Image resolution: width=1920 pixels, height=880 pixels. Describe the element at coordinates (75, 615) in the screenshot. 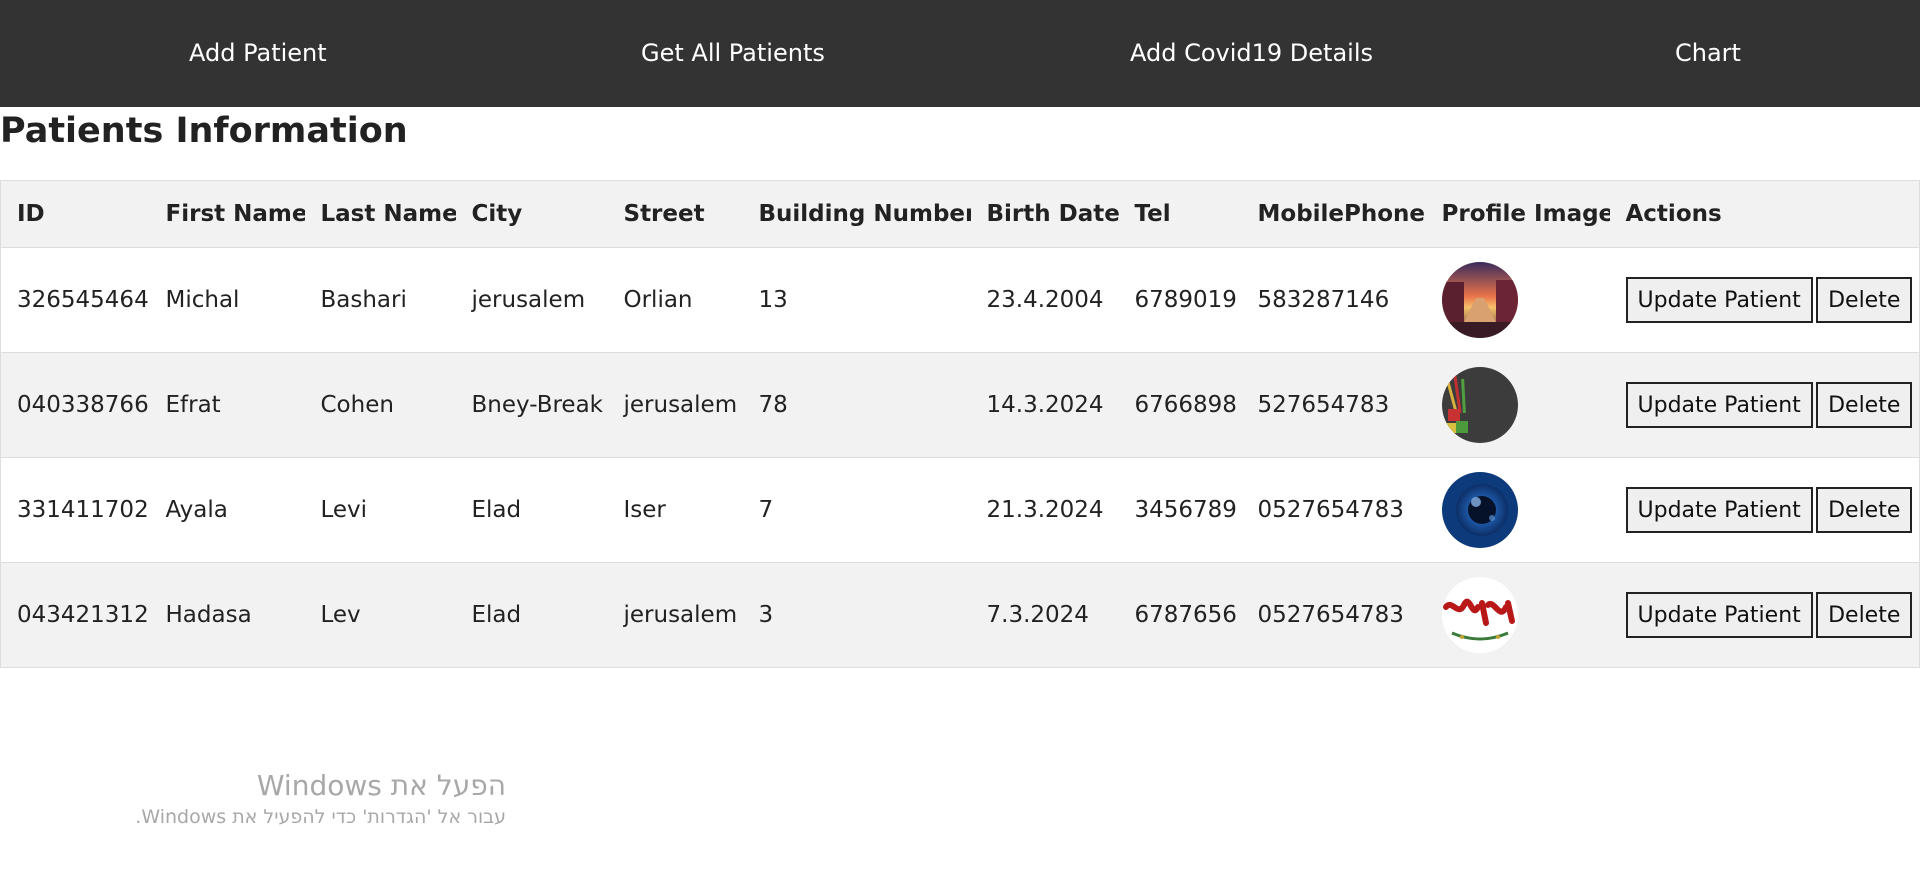

I see `cell-id: 043421312` at that location.